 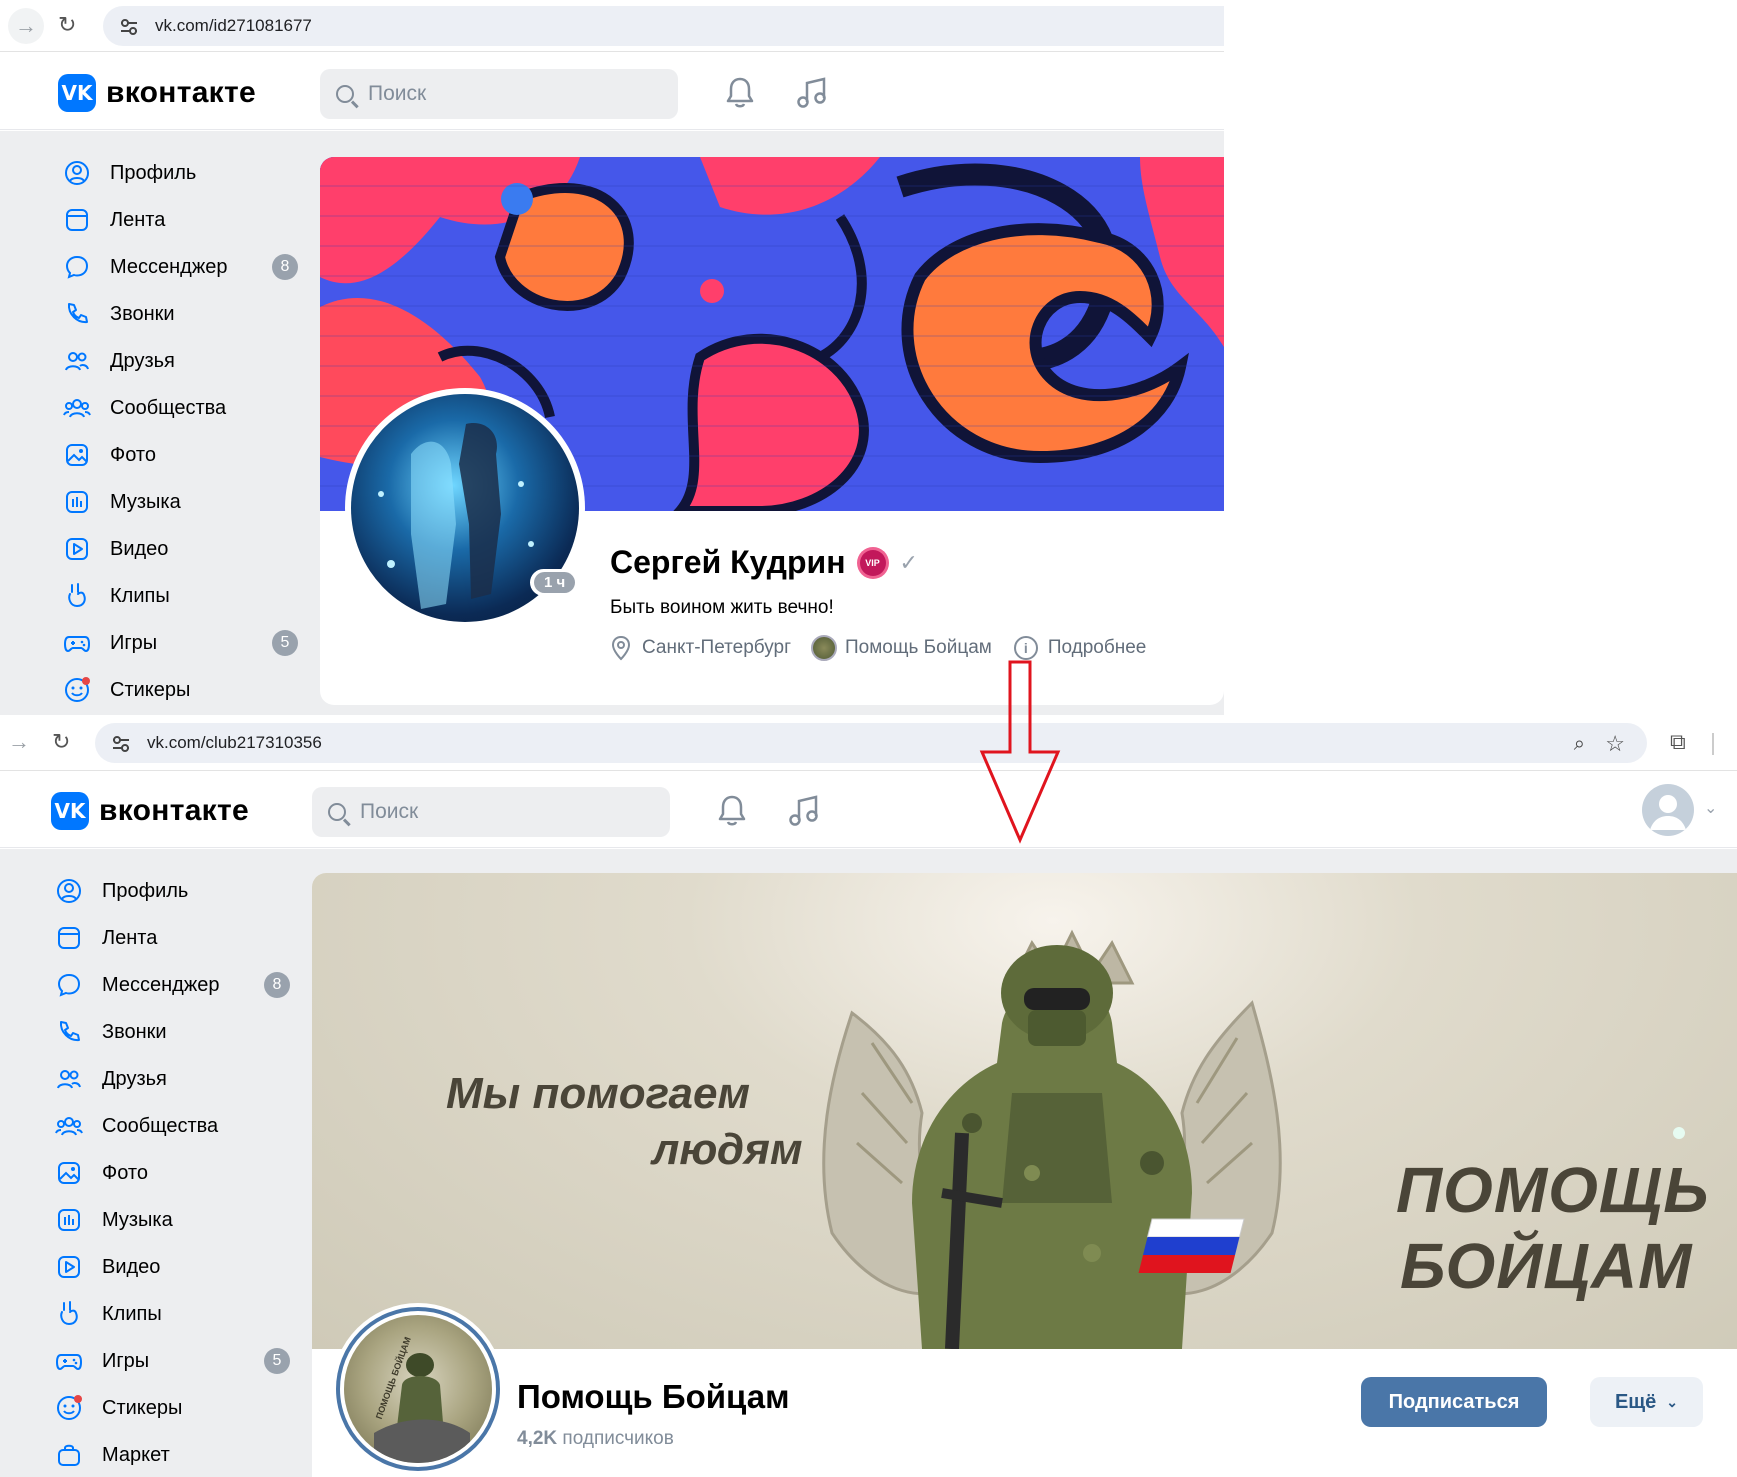 I want to click on vip-badge-icon: VIP, so click(x=872, y=562).